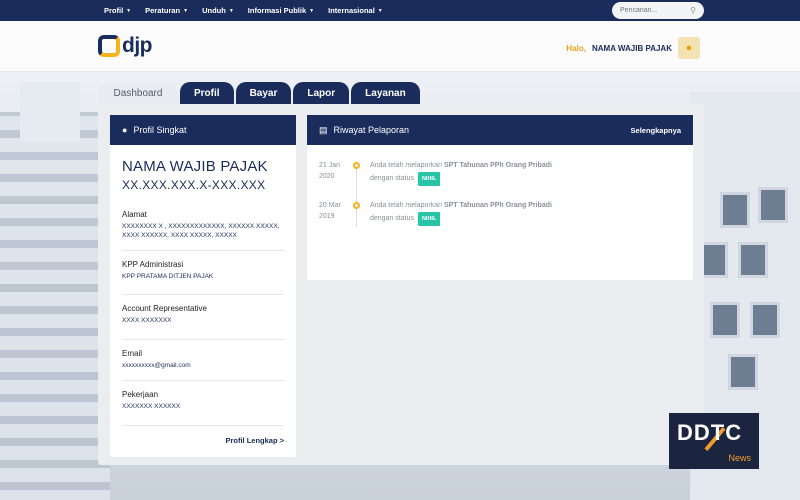 Image resolution: width=800 pixels, height=500 pixels. What do you see at coordinates (132, 353) in the screenshot?
I see `field-label: Email` at bounding box center [132, 353].